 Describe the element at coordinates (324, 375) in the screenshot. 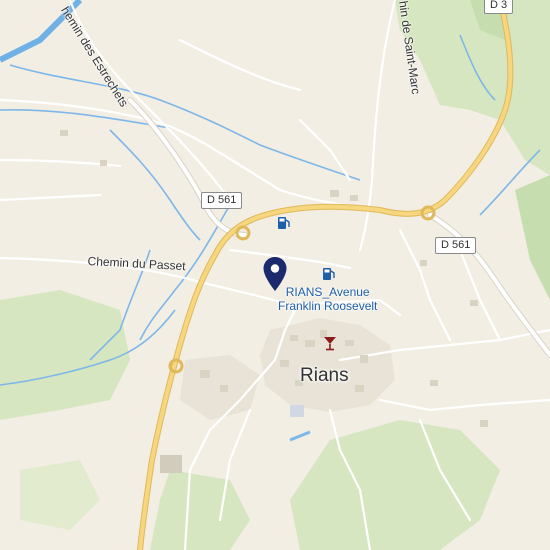

I see `town-label: Rians` at that location.